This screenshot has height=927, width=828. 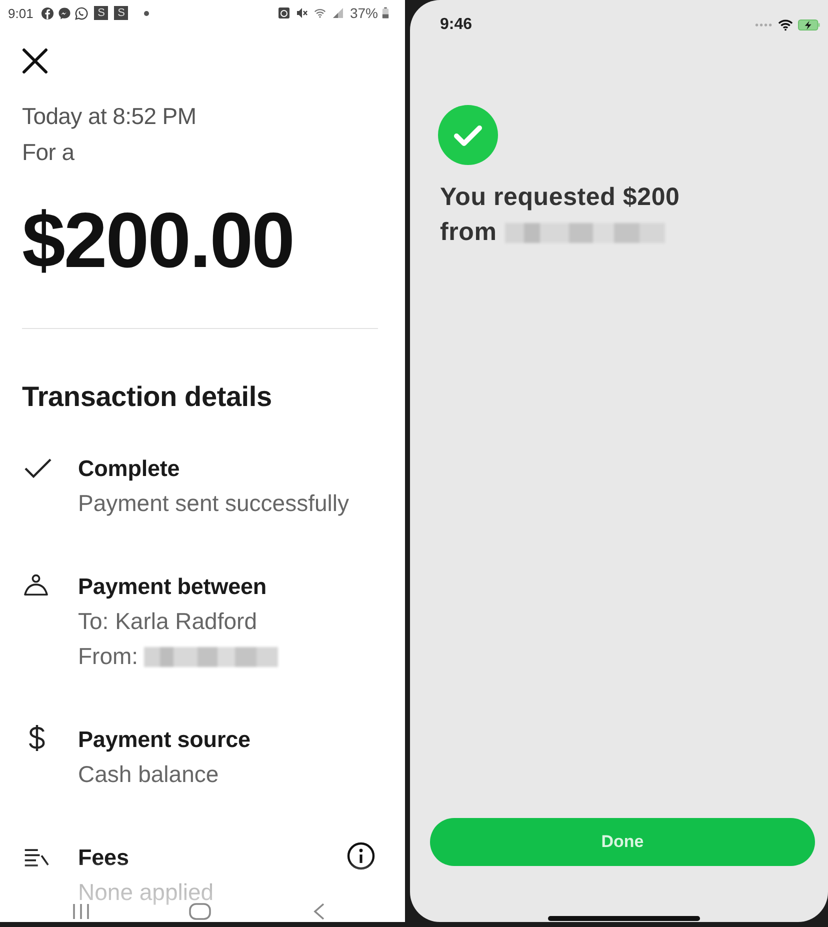 I want to click on dot-icon, so click(x=147, y=13).